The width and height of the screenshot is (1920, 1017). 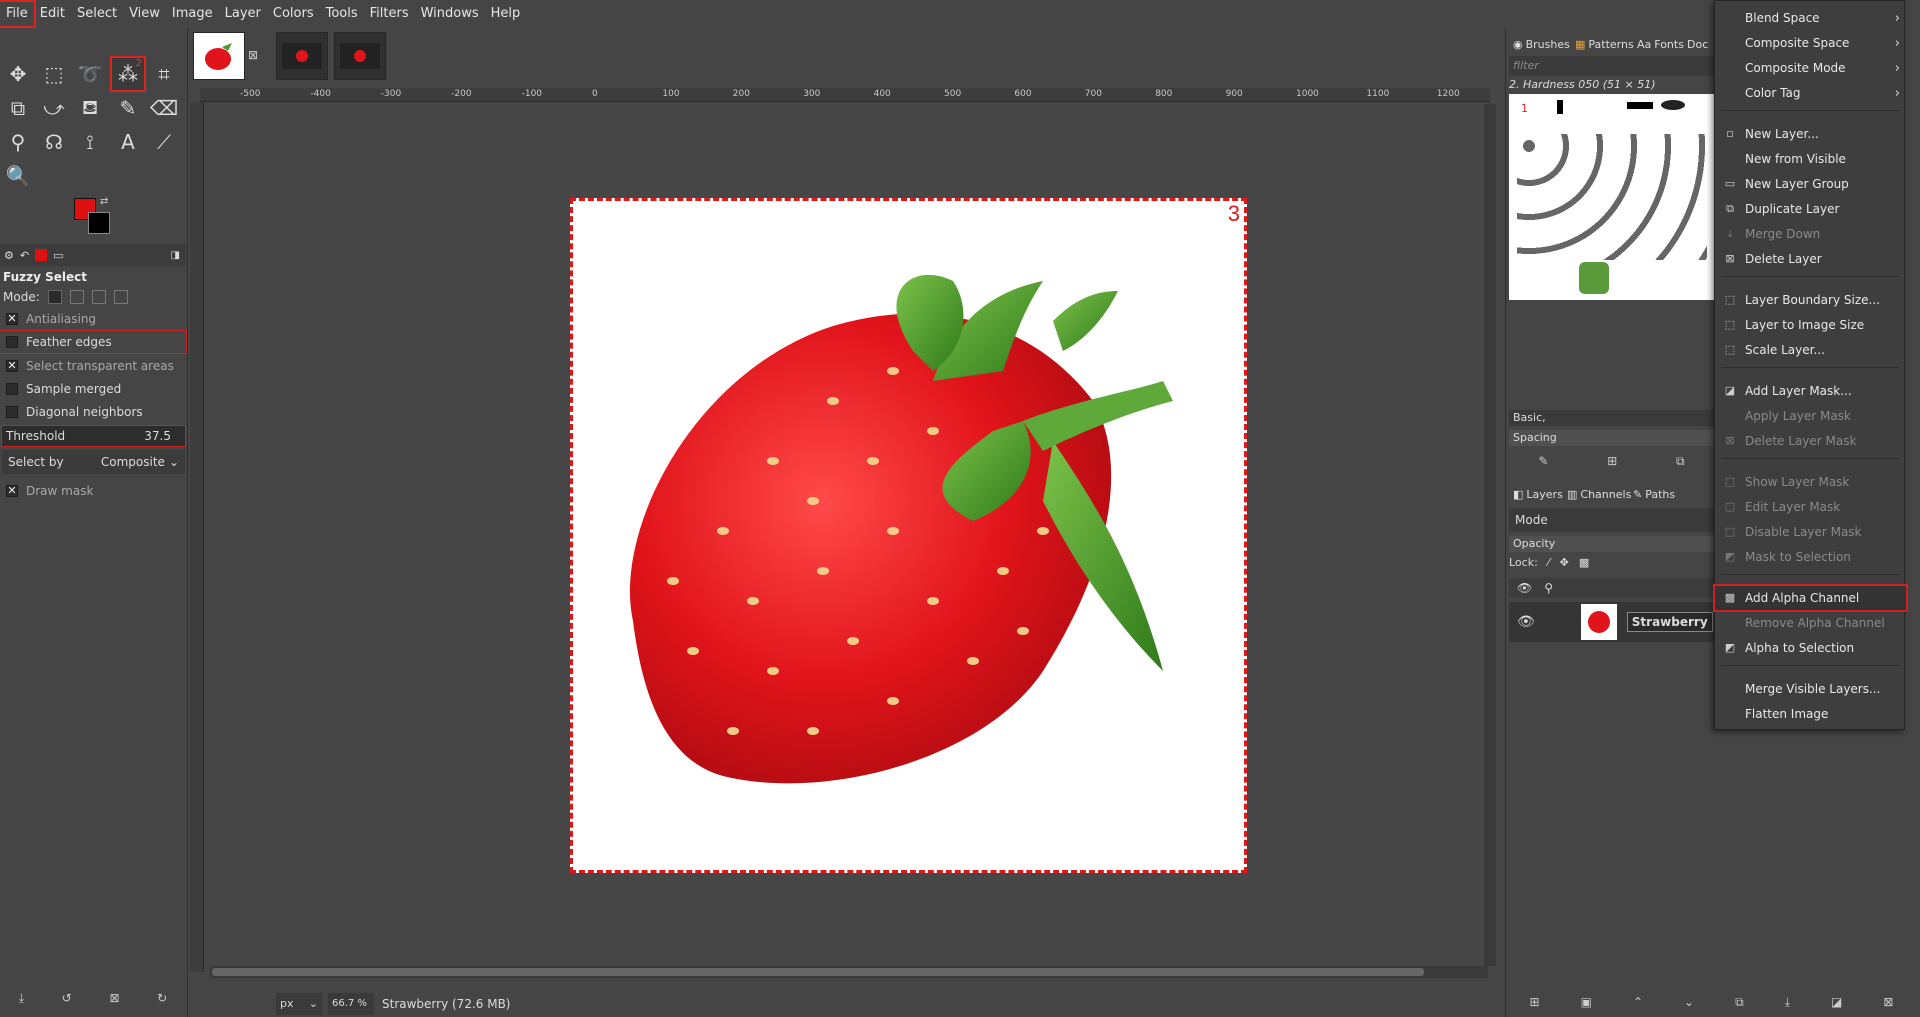 What do you see at coordinates (1490, 535) in the screenshot?
I see `vertical-scrollbar` at bounding box center [1490, 535].